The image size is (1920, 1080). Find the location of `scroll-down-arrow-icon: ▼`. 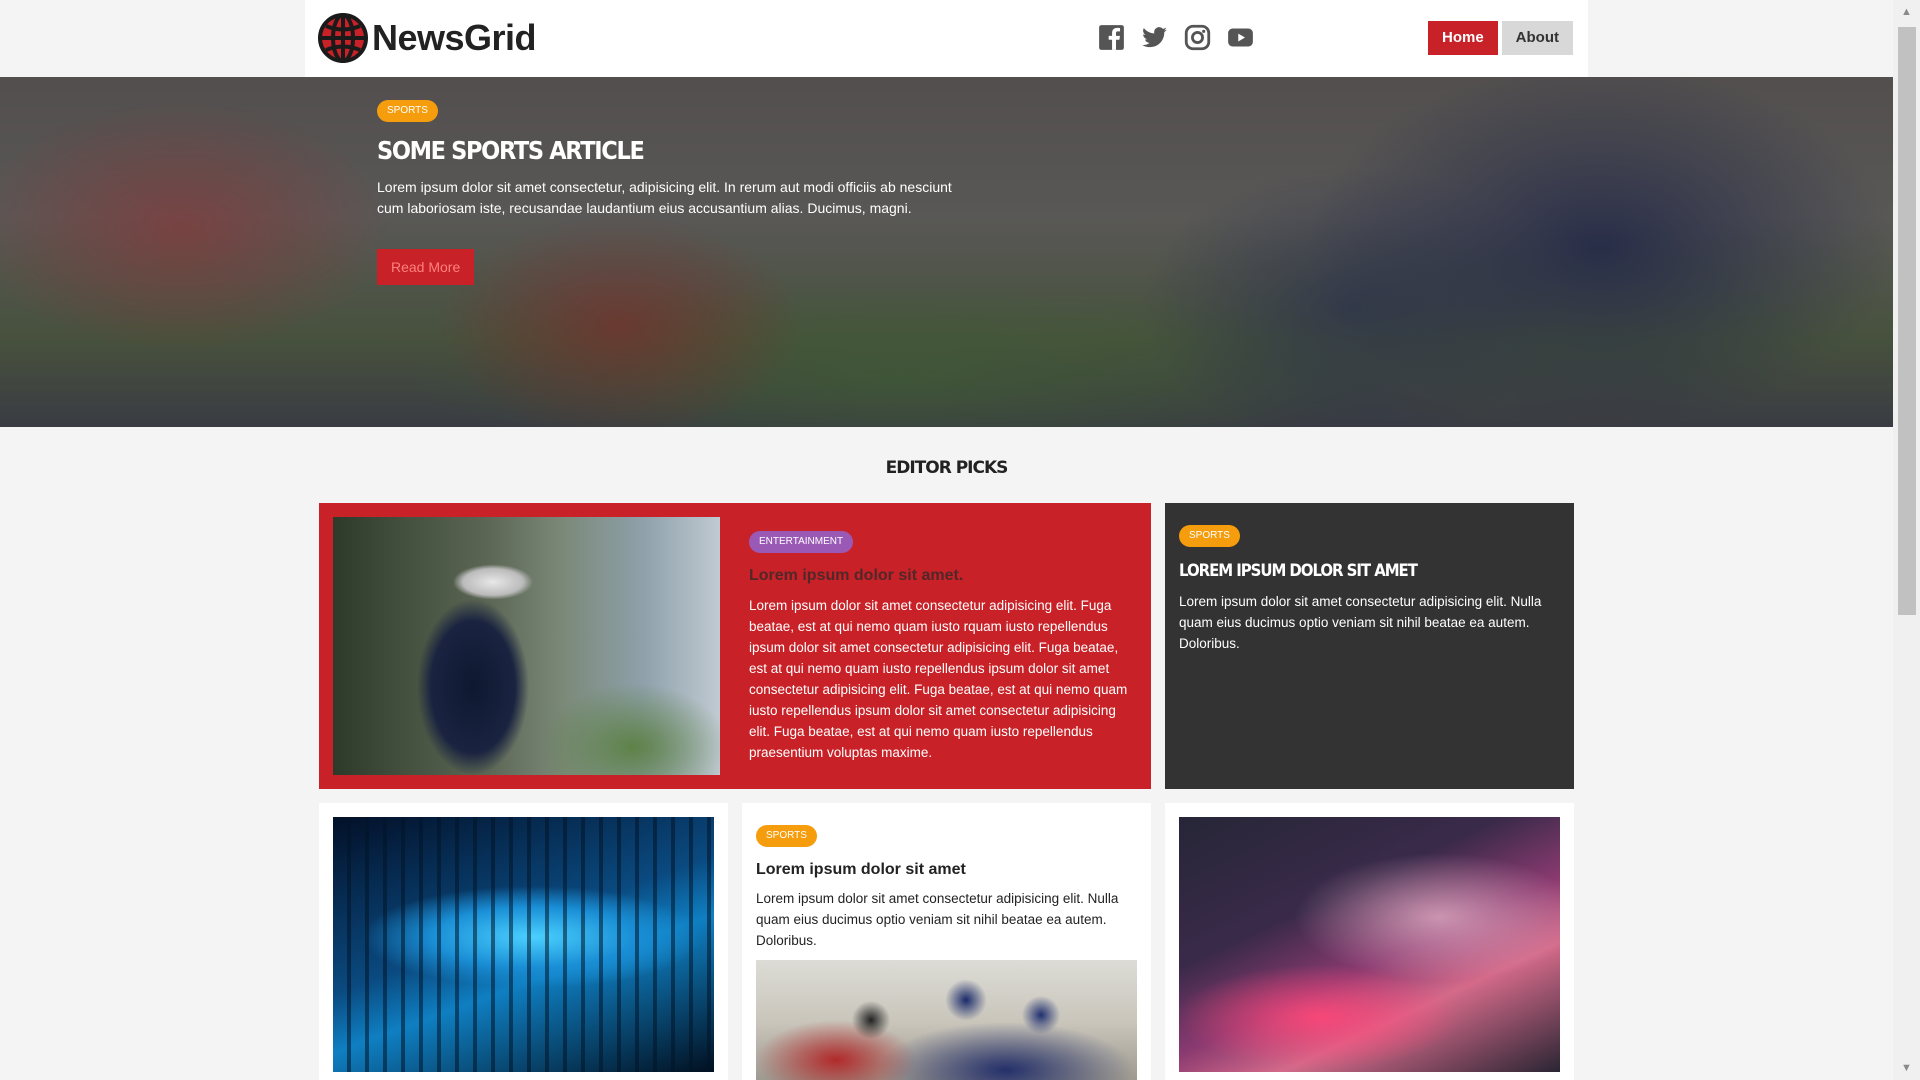

scroll-down-arrow-icon: ▼ is located at coordinates (1906, 1068).